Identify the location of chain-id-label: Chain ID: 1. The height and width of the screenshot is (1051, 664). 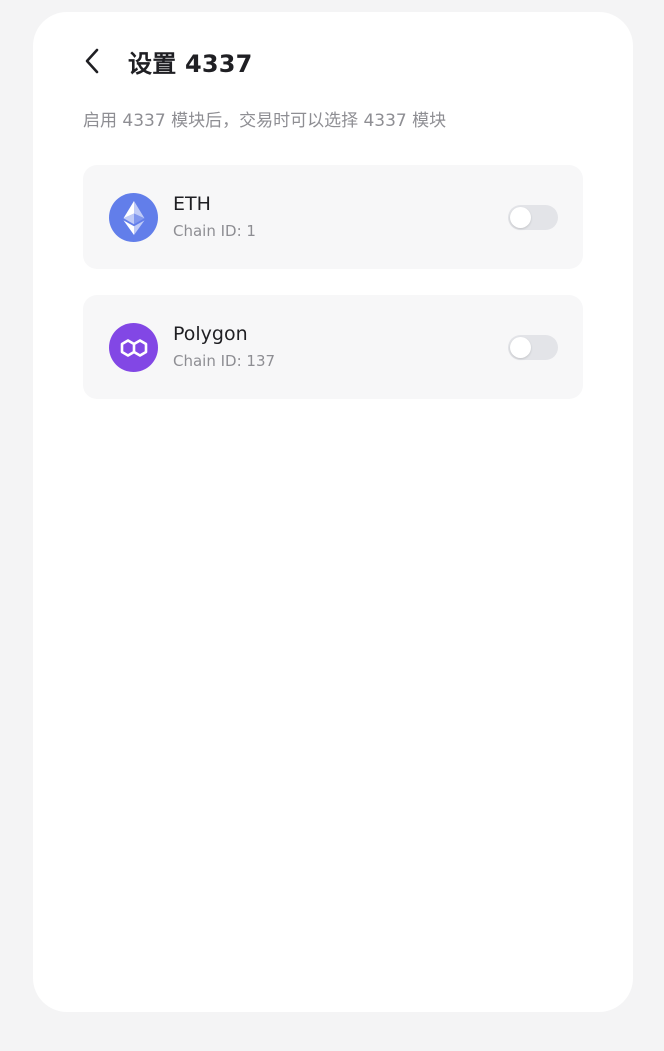
(214, 231).